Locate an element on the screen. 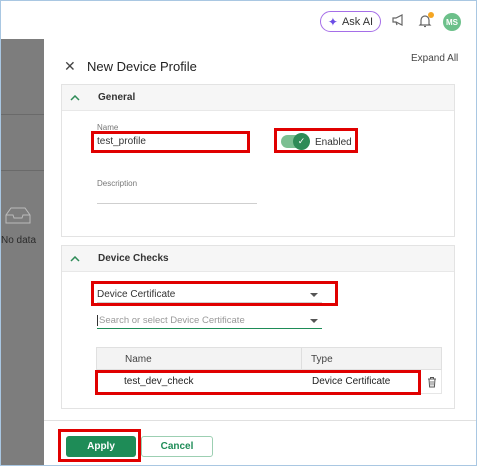 The width and height of the screenshot is (477, 466). trash-icon is located at coordinates (432, 382).